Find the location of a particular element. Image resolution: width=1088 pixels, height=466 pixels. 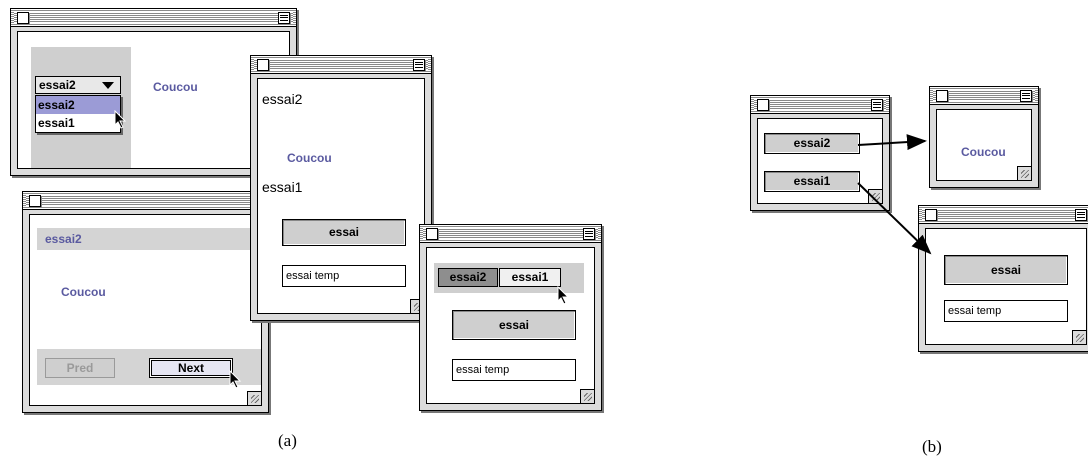

arrow-essai1-to-essai is located at coordinates (894, 218).